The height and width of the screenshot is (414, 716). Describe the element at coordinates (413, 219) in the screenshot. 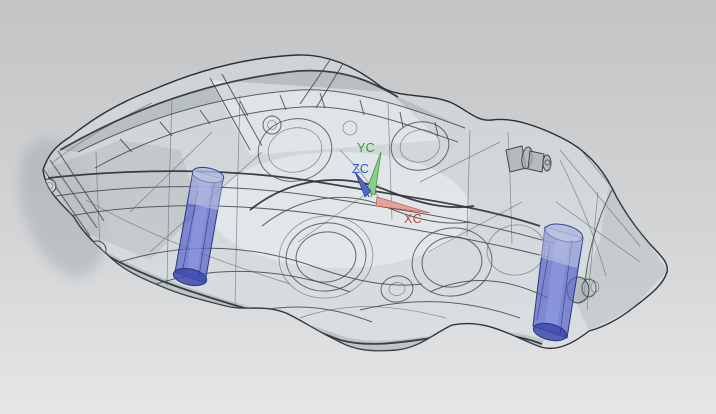

I see `axis-xc-label: XC` at that location.